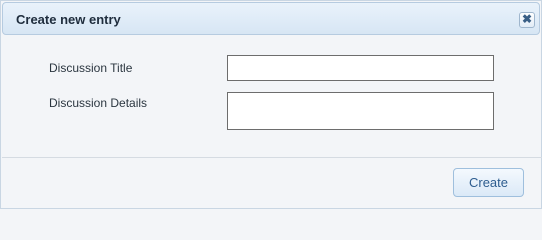  I want to click on footer-divider, so click(272, 157).